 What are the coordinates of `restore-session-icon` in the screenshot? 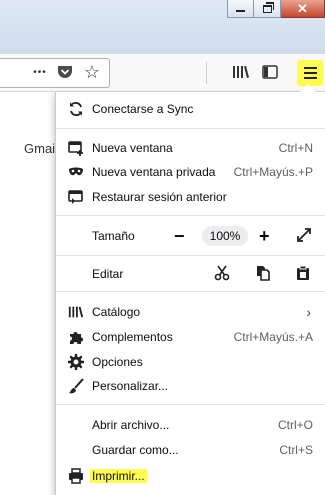 It's located at (76, 197).